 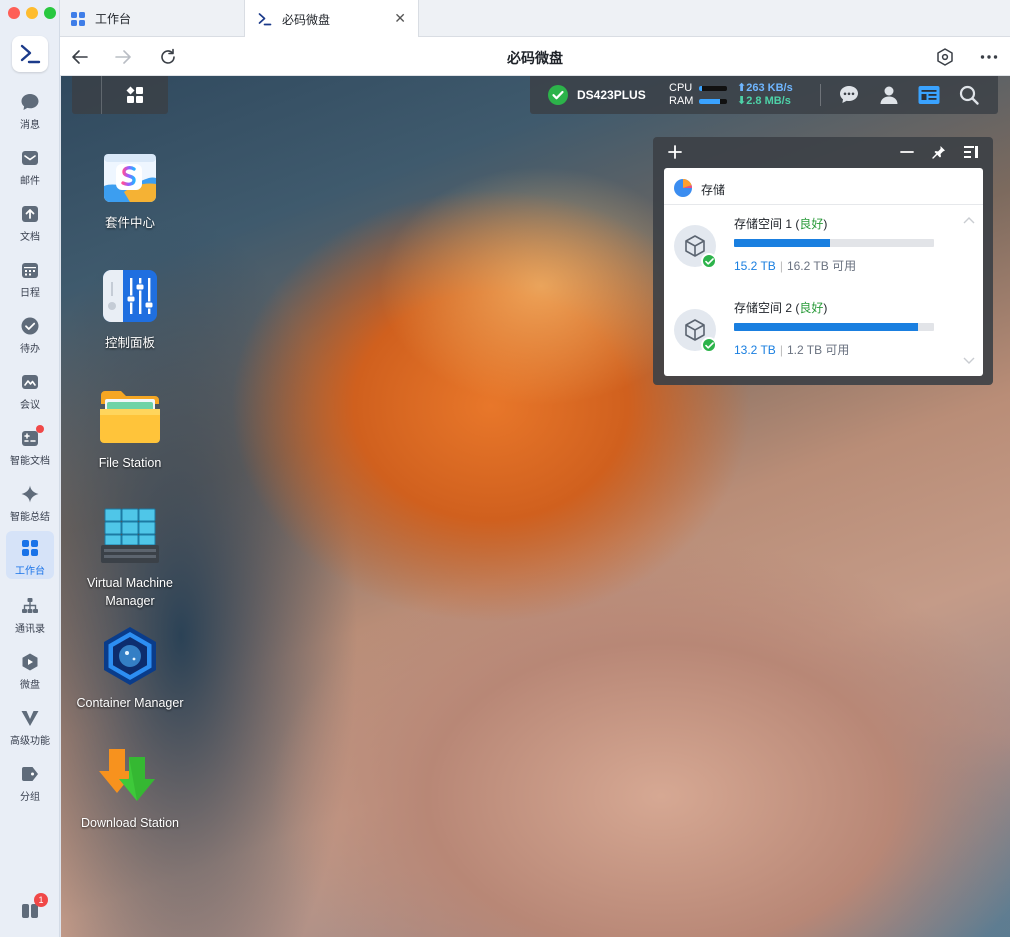 What do you see at coordinates (87, 95) in the screenshot?
I see `taskbar-spacer` at bounding box center [87, 95].